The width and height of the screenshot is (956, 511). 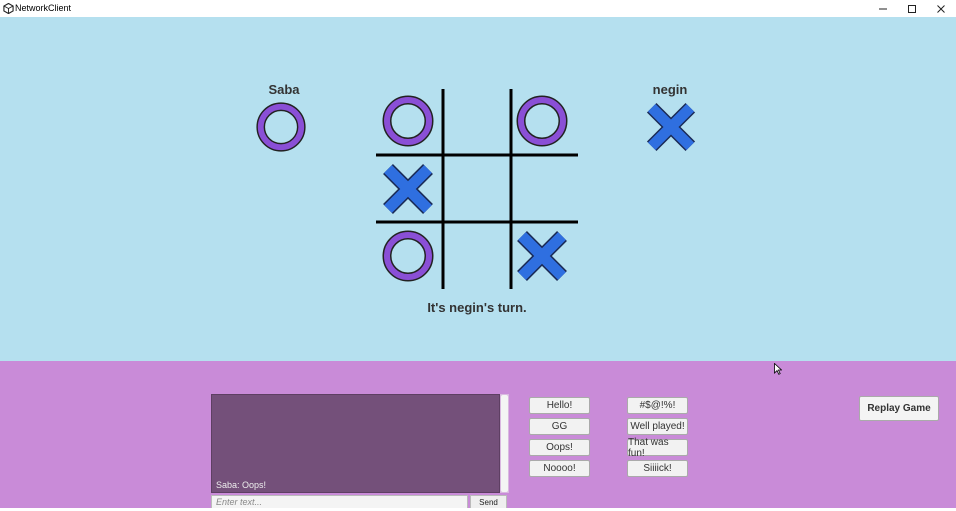 I want to click on quick-message-button: Siiiick!, so click(x=657, y=468).